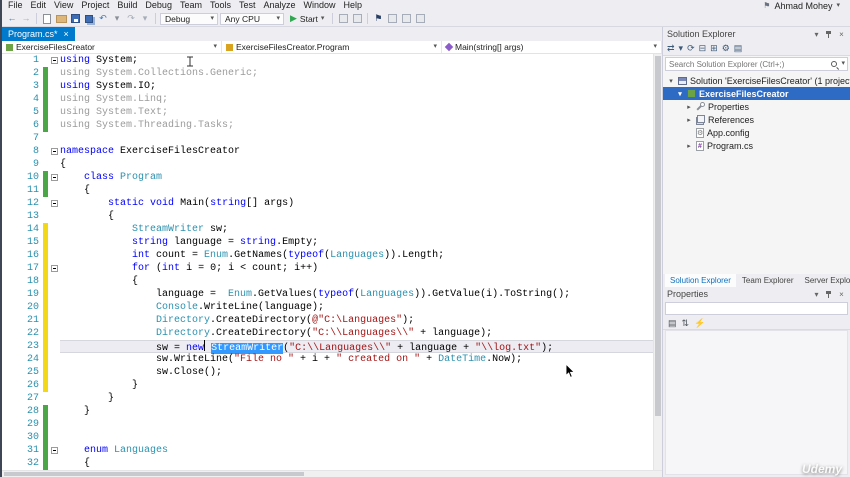 The width and height of the screenshot is (850, 477). What do you see at coordinates (747, 64) in the screenshot?
I see `search-solution-explorer-input` at bounding box center [747, 64].